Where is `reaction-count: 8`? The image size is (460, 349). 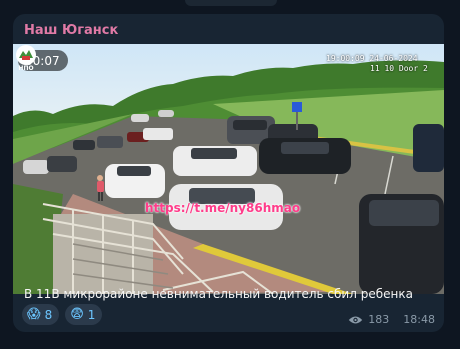
reaction-count: 8 is located at coordinates (48, 314).